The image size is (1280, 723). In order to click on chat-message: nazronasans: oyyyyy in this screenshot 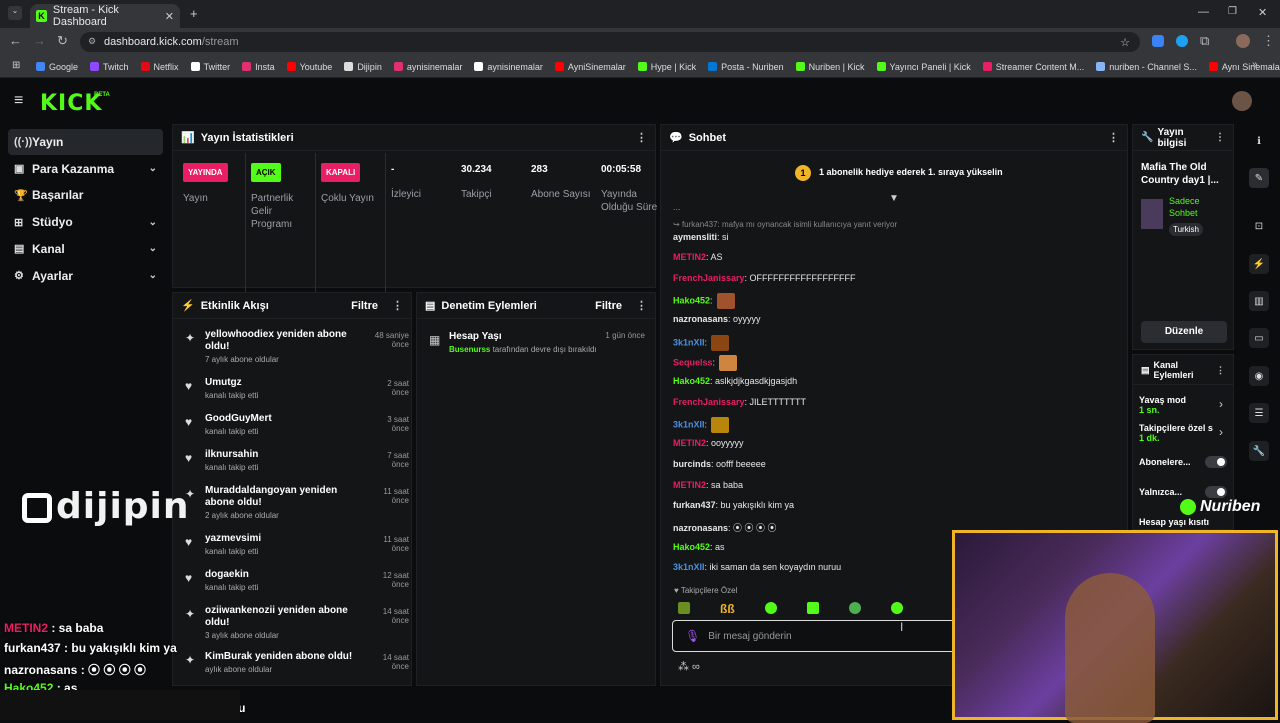, I will do `click(717, 319)`.